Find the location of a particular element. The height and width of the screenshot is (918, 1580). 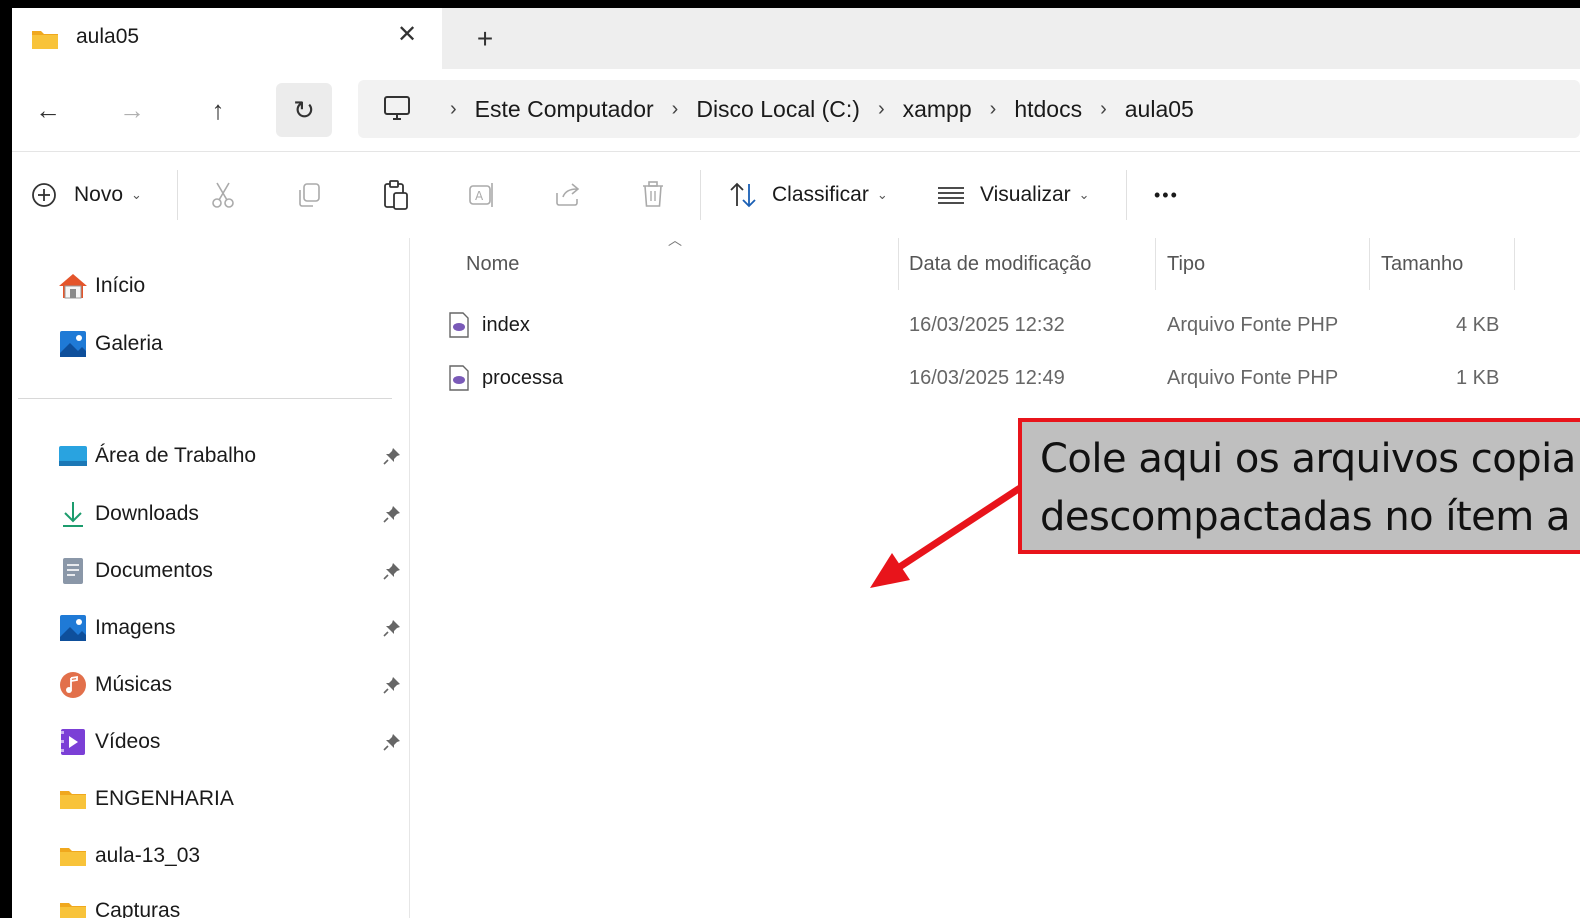

breadcrumb-item: aula05 is located at coordinates (1159, 109).